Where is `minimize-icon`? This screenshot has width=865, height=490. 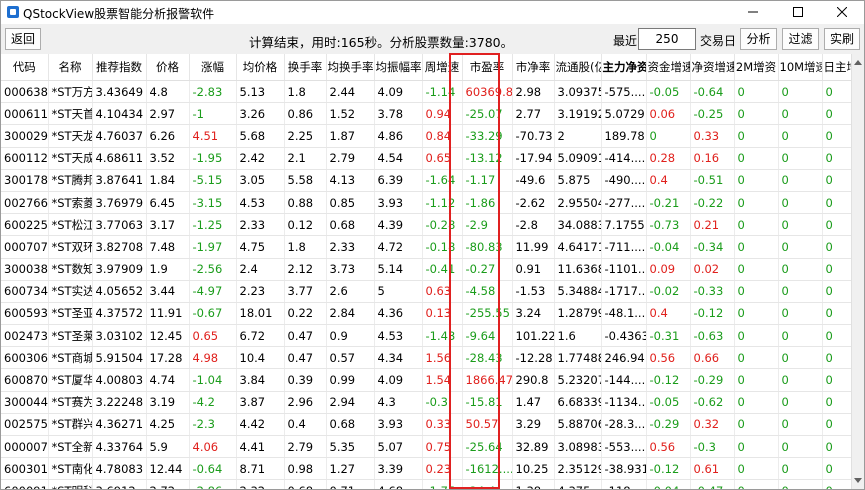
minimize-icon is located at coordinates (753, 12).